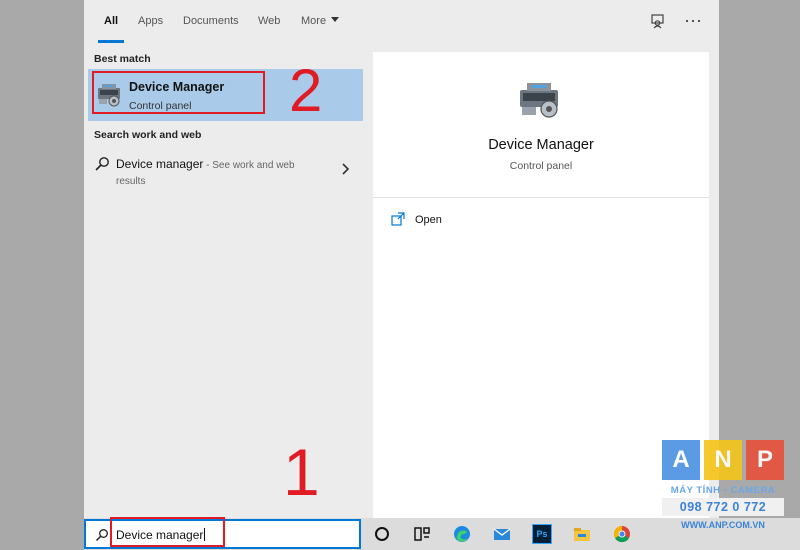 The width and height of the screenshot is (800, 550). I want to click on tab-documents: Documents, so click(211, 21).